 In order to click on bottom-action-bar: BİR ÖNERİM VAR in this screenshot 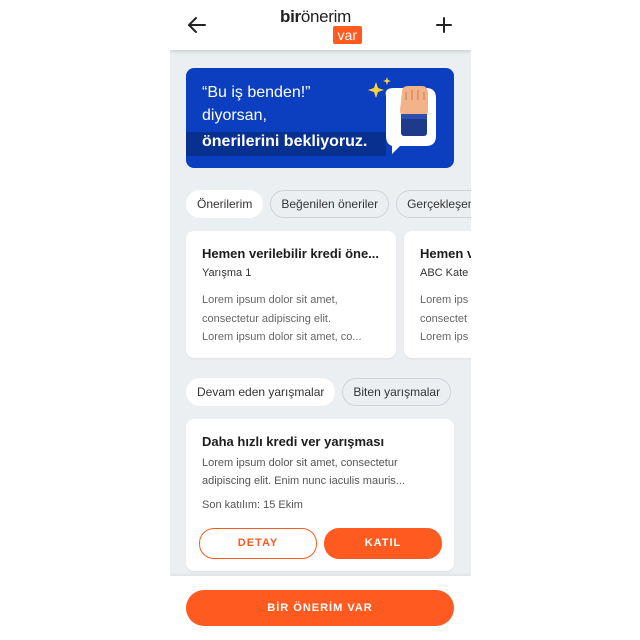, I will do `click(320, 608)`.